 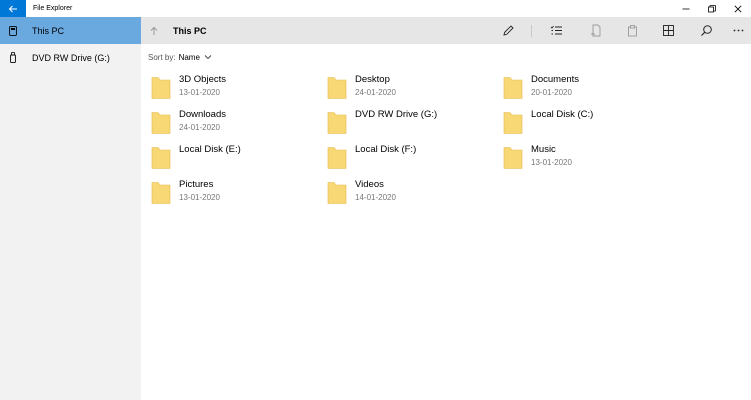 I want to click on window-controls, so click(x=712, y=8).